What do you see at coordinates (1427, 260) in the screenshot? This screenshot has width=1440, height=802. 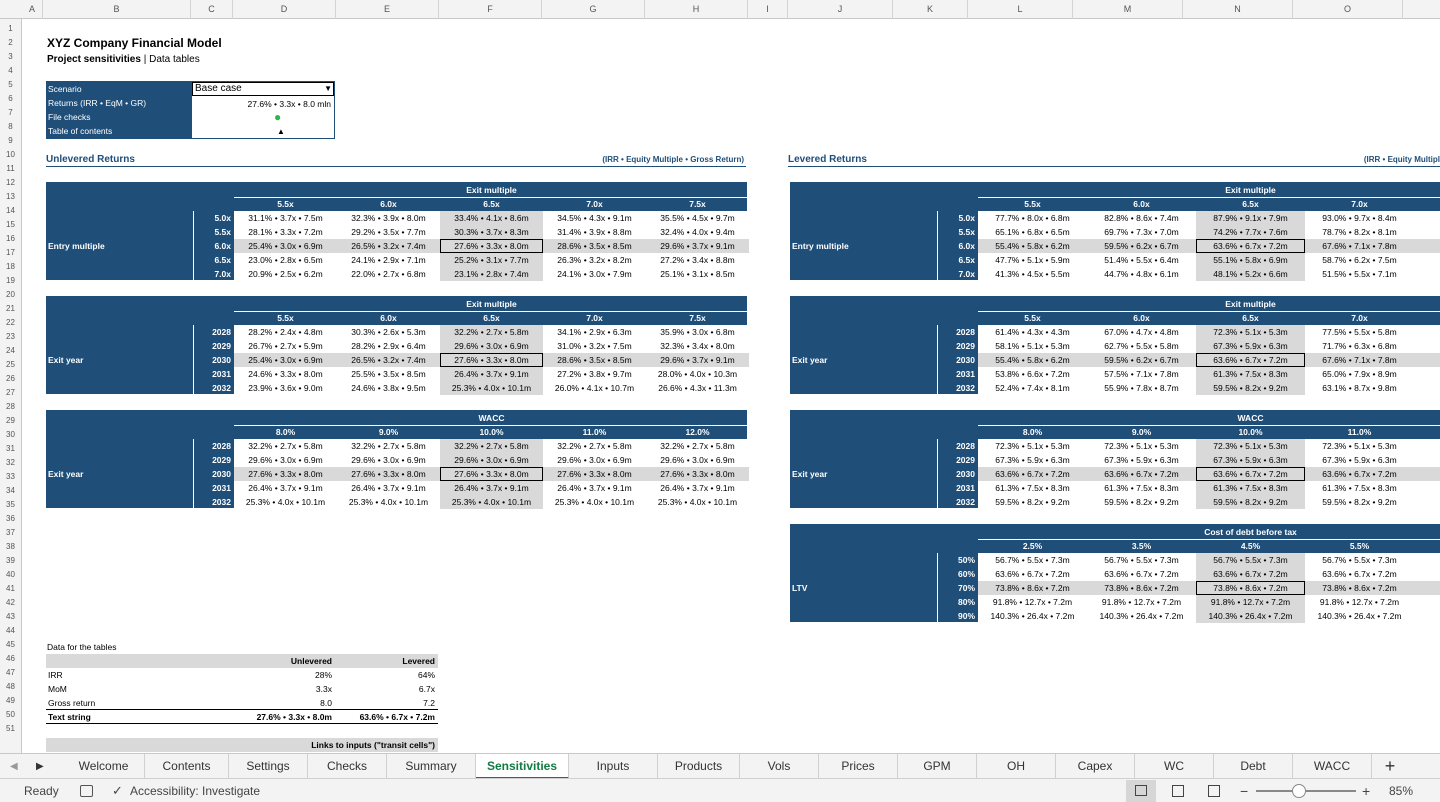 I see `sensitivity-cell: 62.4%` at bounding box center [1427, 260].